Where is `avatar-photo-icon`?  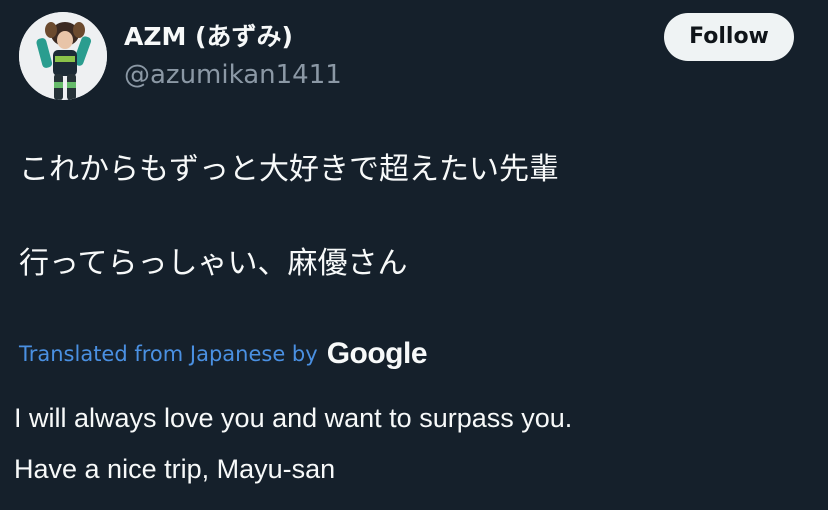 avatar-photo-icon is located at coordinates (63, 56).